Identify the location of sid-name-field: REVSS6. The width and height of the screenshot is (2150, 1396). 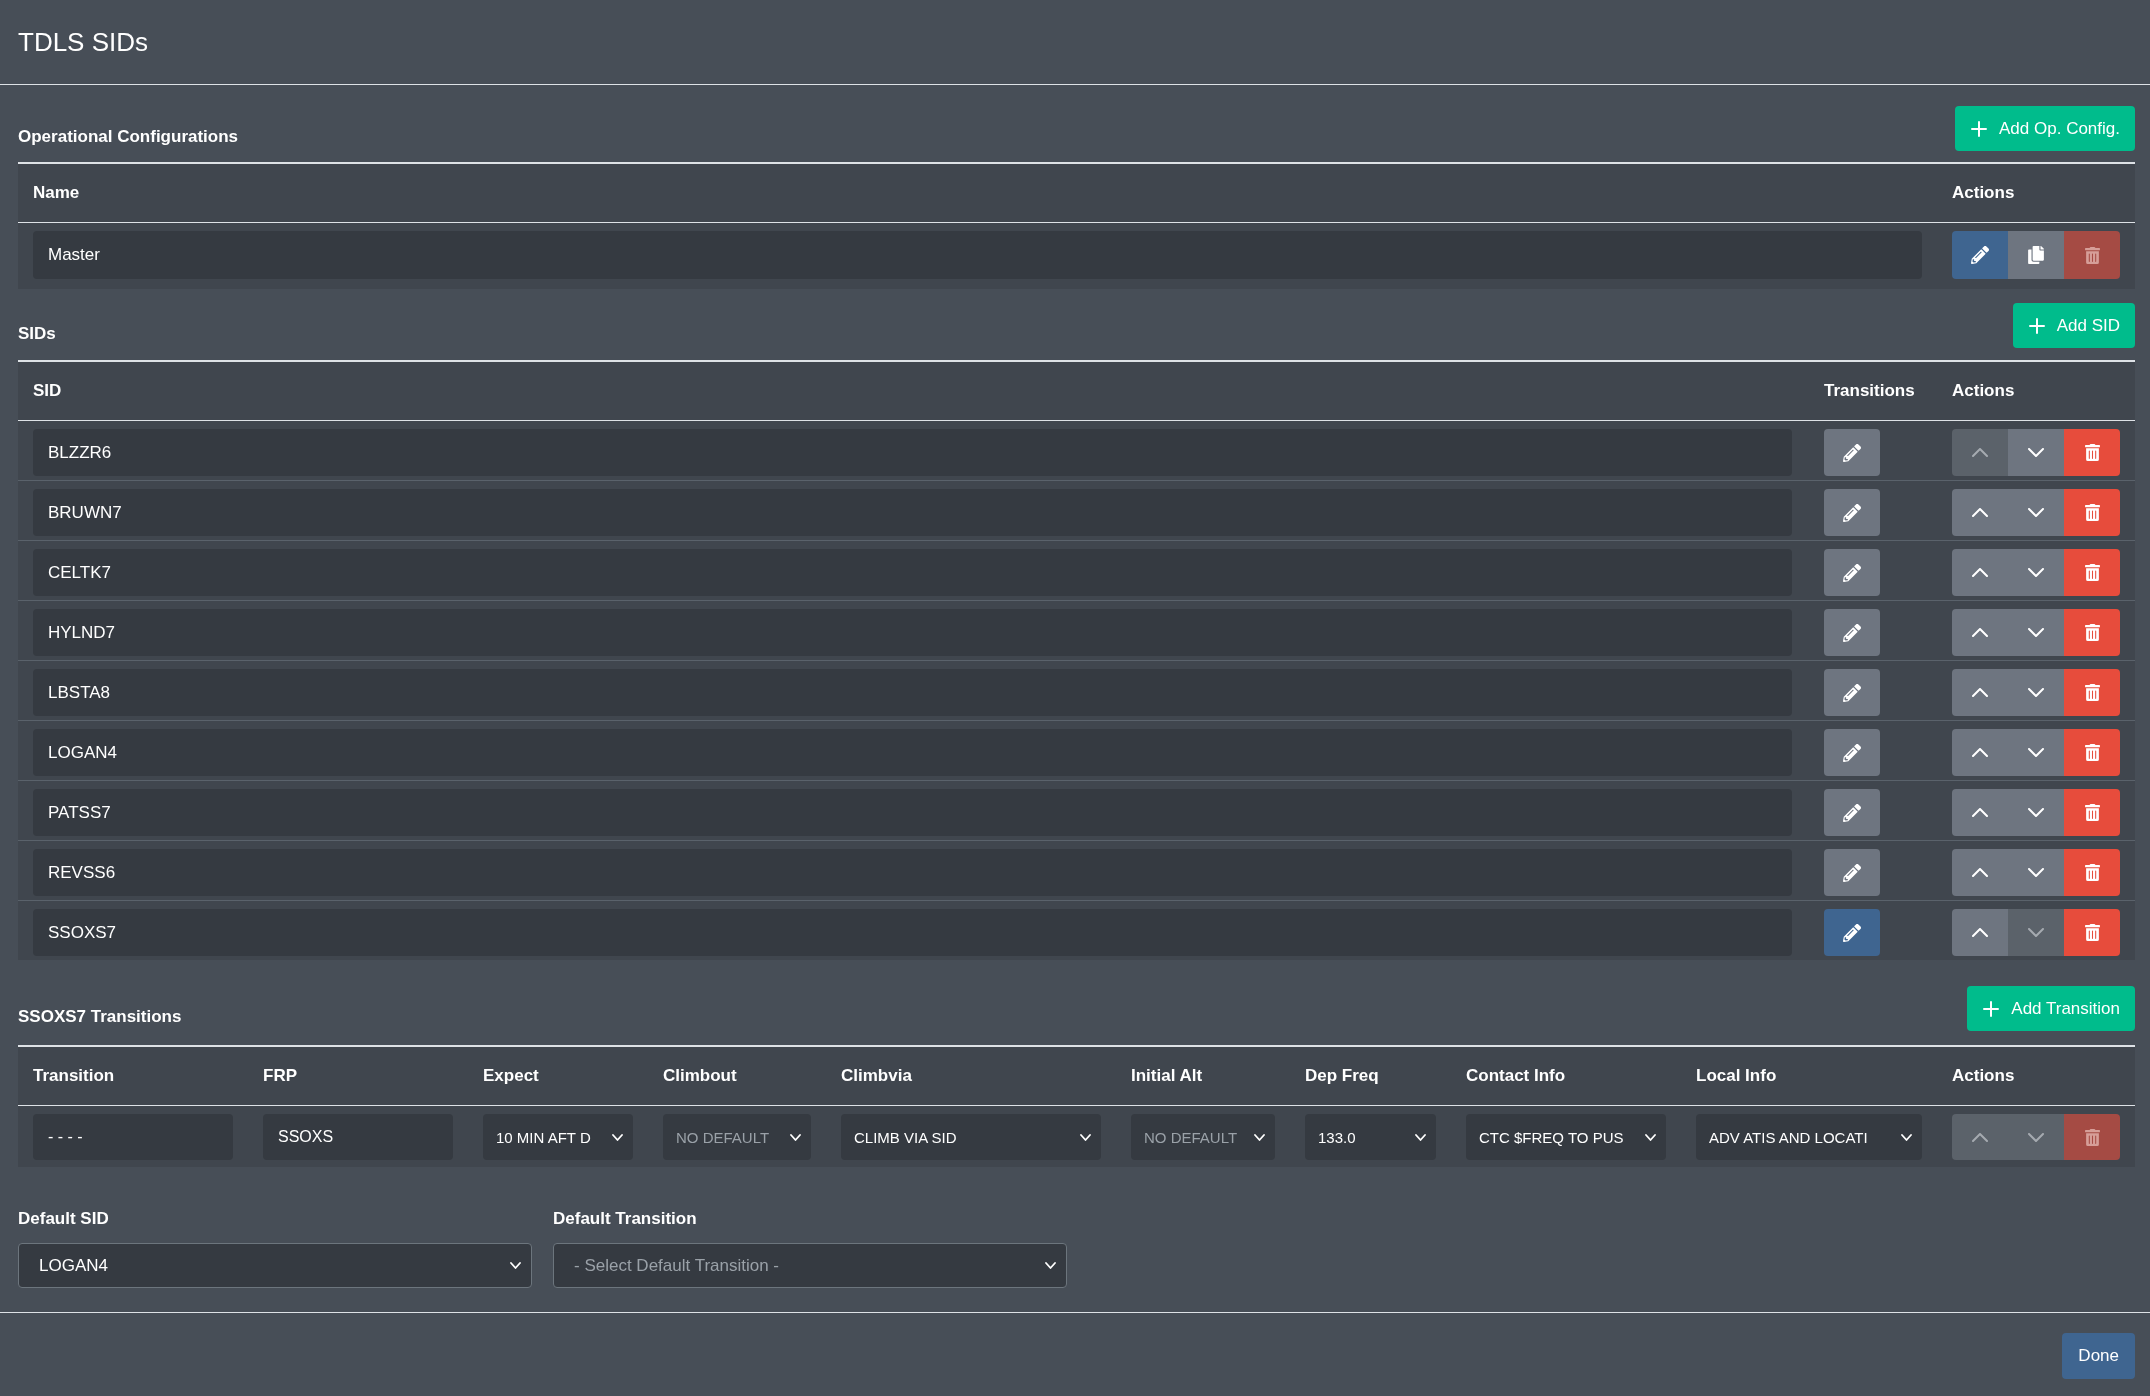
(912, 872).